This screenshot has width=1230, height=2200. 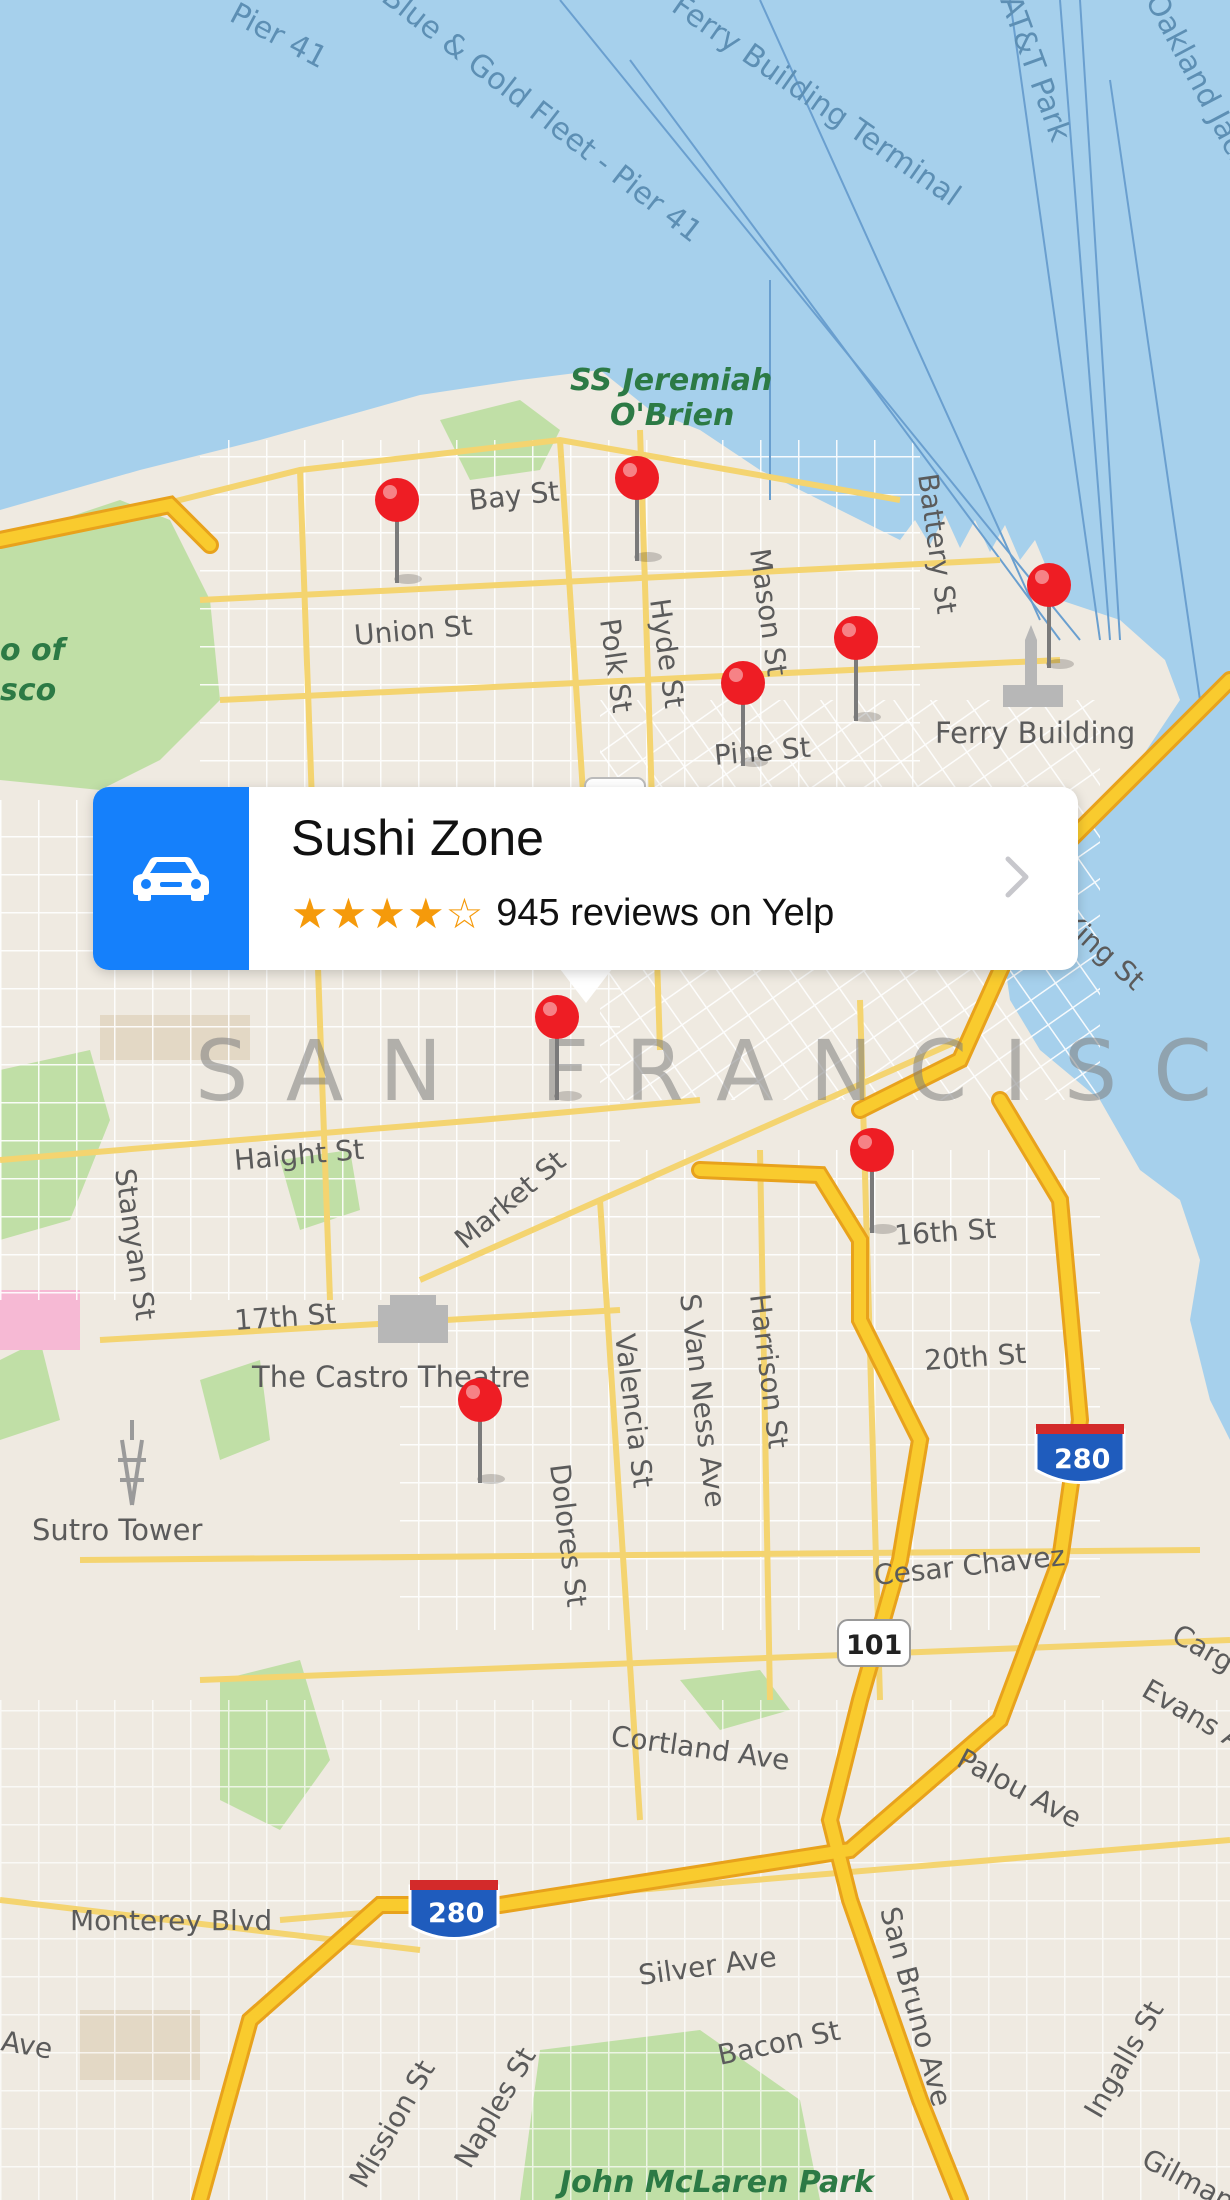 I want to click on park-label-mclaren: John McLaren Park, so click(x=715, y=2182).